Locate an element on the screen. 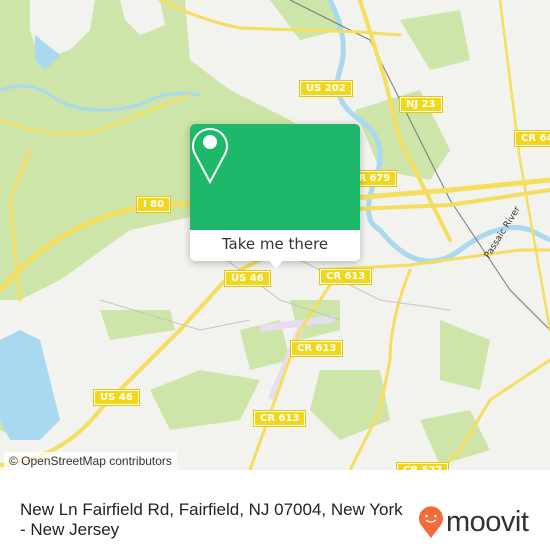  road-shield-cr-640: CR 640 is located at coordinates (531, 138).